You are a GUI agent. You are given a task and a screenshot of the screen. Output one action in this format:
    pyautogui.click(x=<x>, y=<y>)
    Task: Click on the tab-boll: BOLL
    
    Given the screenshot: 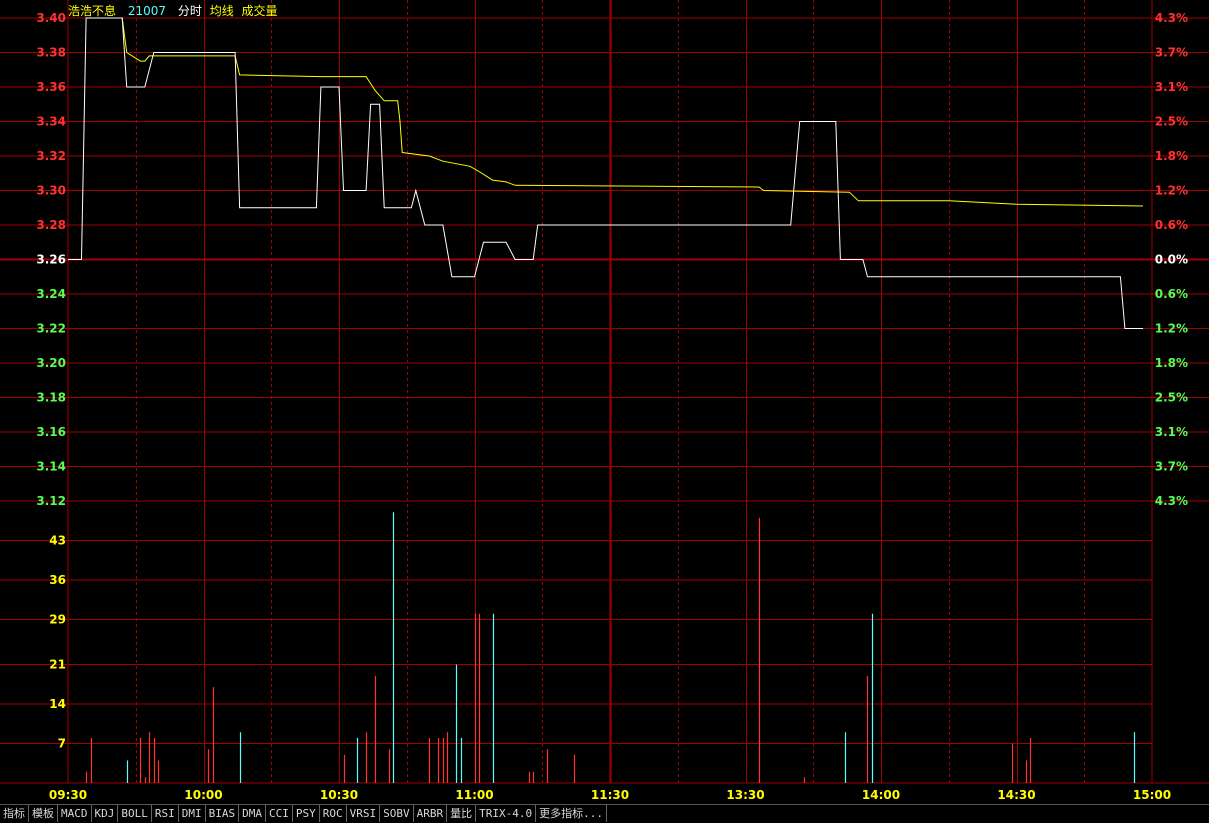 What is the action you would take?
    pyautogui.click(x=135, y=813)
    